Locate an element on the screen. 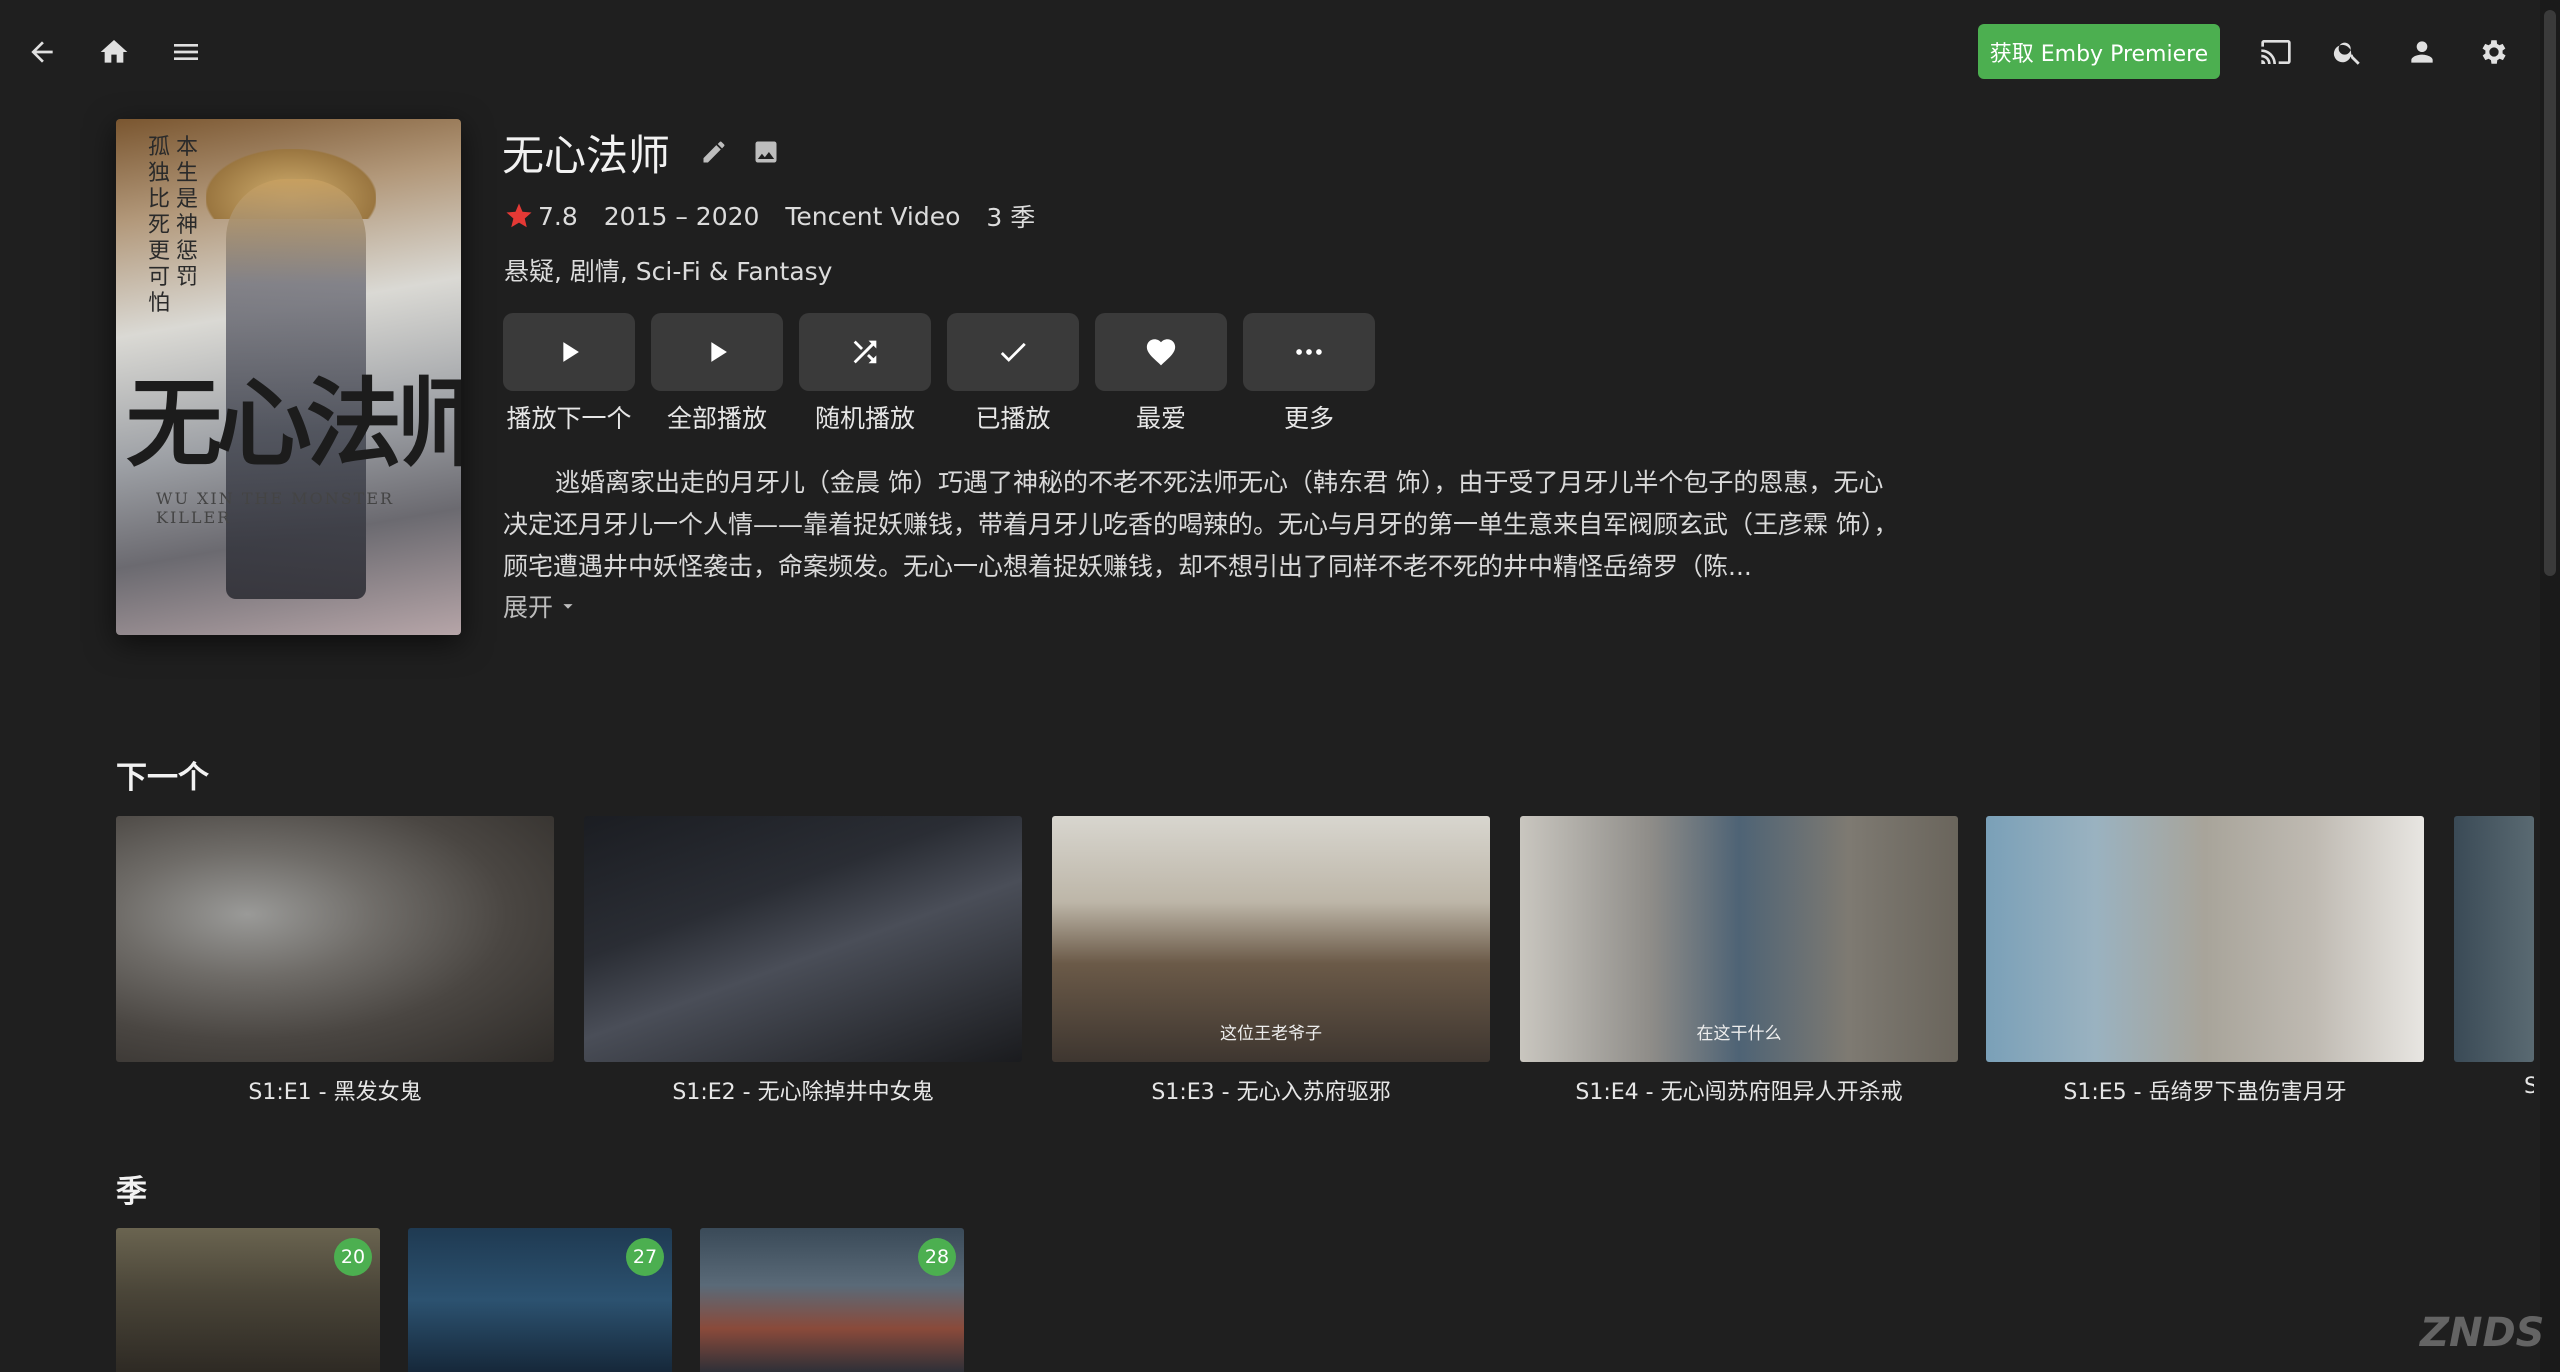 The width and height of the screenshot is (2560, 1372). home-icon is located at coordinates (114, 51).